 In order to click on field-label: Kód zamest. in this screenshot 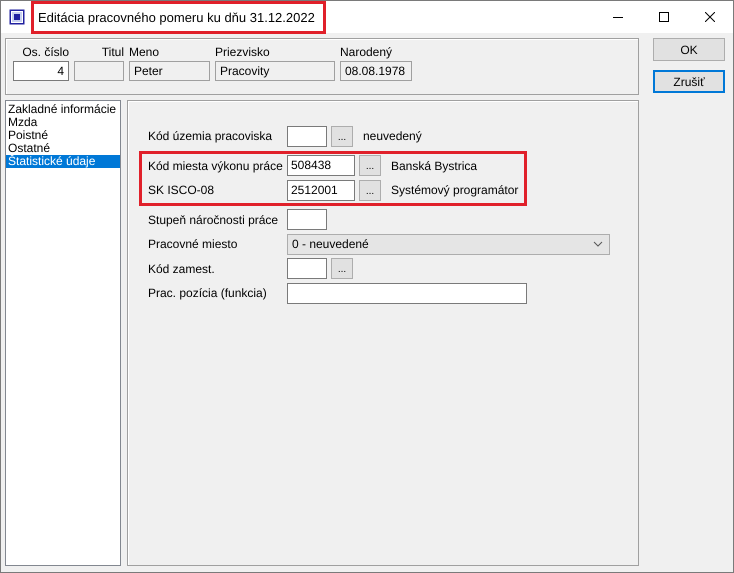, I will do `click(182, 269)`.